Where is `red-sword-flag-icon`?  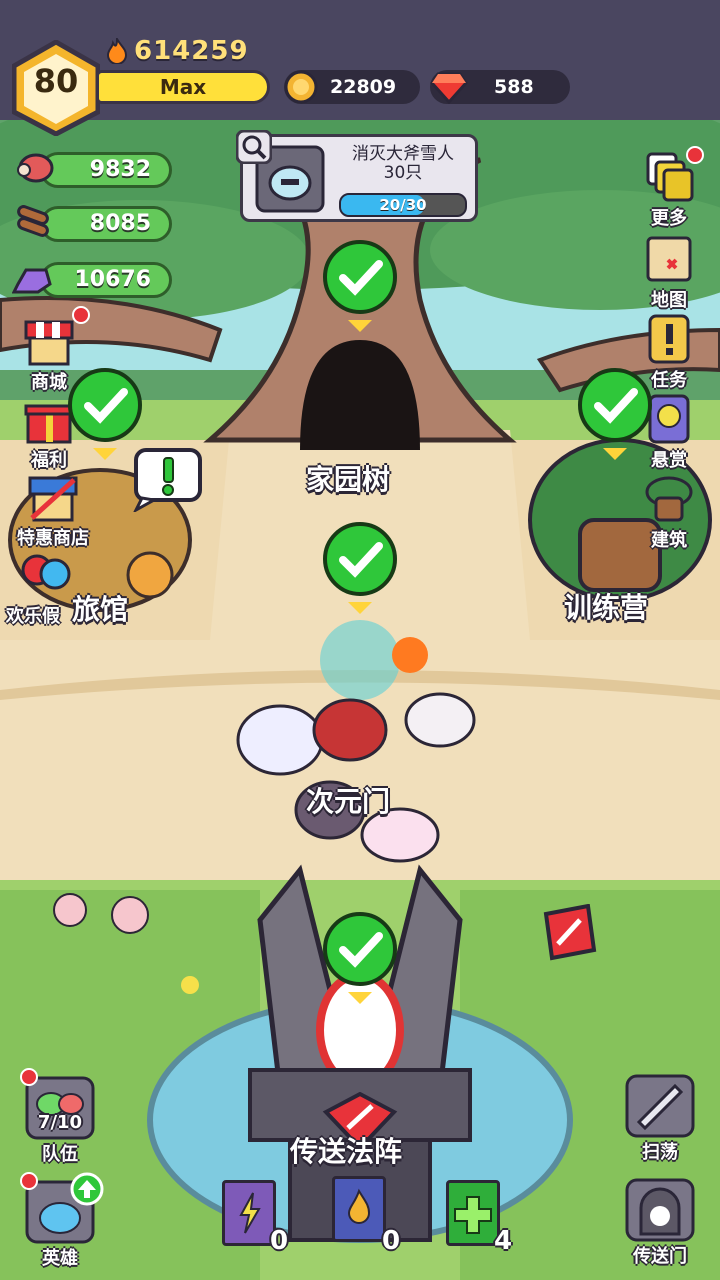
red-sword-flag-icon is located at coordinates (568, 933).